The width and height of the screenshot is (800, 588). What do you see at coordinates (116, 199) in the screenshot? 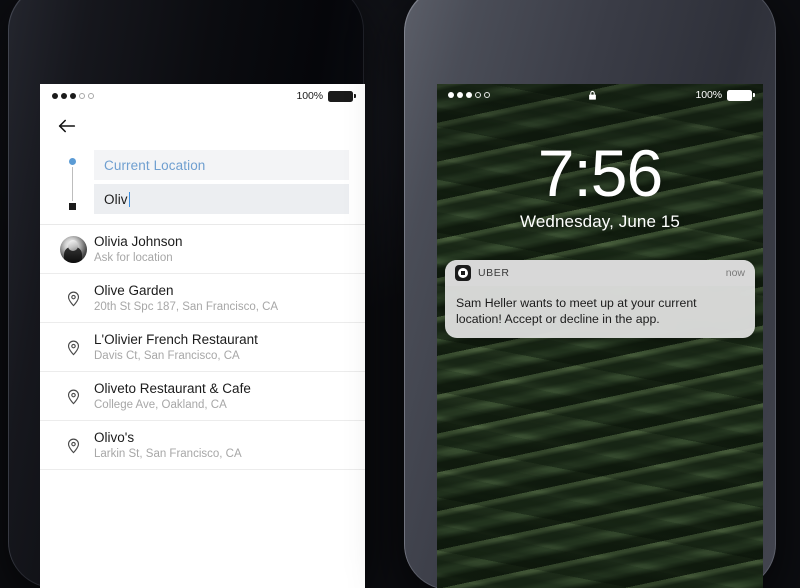
I see `destination-input-value: Oliv` at bounding box center [116, 199].